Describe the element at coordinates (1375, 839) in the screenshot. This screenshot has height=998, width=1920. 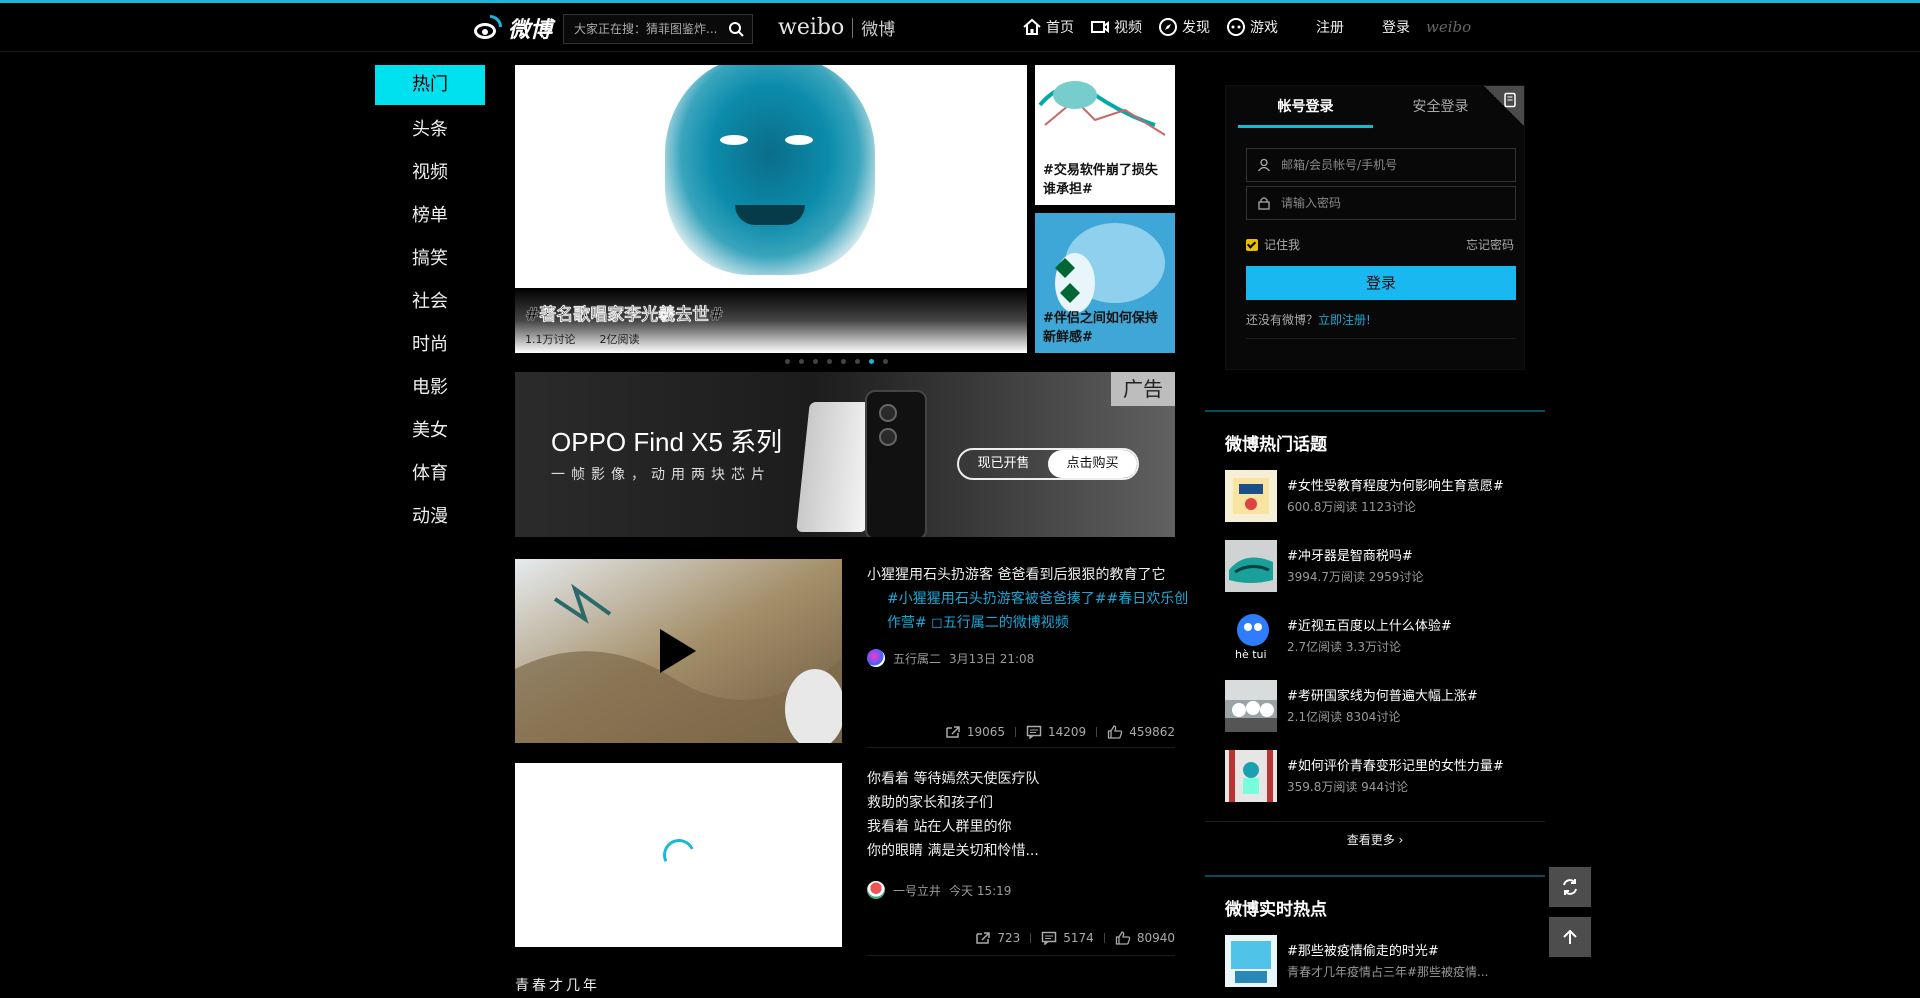
I see `view-more-link: 查看更多 ›` at that location.